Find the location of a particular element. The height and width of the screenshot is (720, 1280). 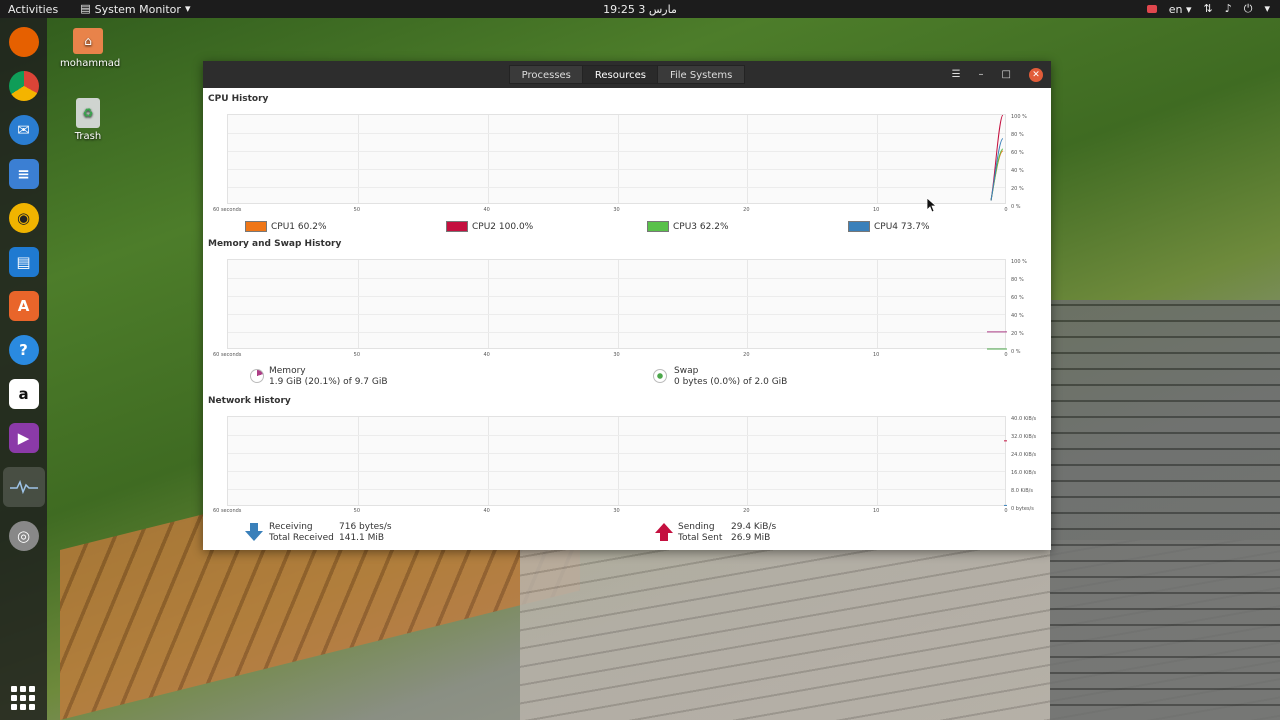

app-menu: ▤ System Monitor ▾ is located at coordinates (135, 9).